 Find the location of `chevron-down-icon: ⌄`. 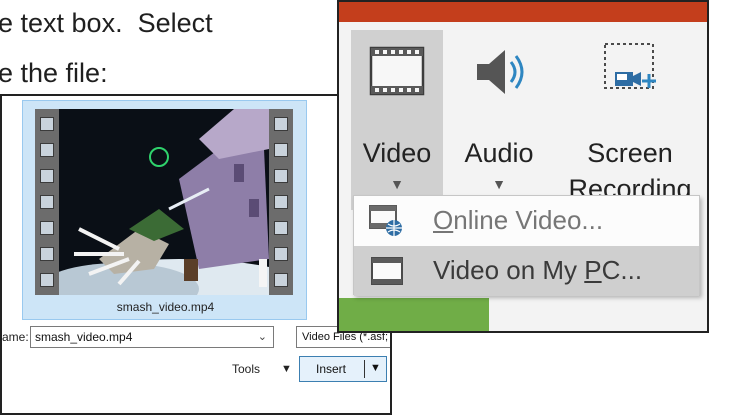

chevron-down-icon: ⌄ is located at coordinates (262, 337).